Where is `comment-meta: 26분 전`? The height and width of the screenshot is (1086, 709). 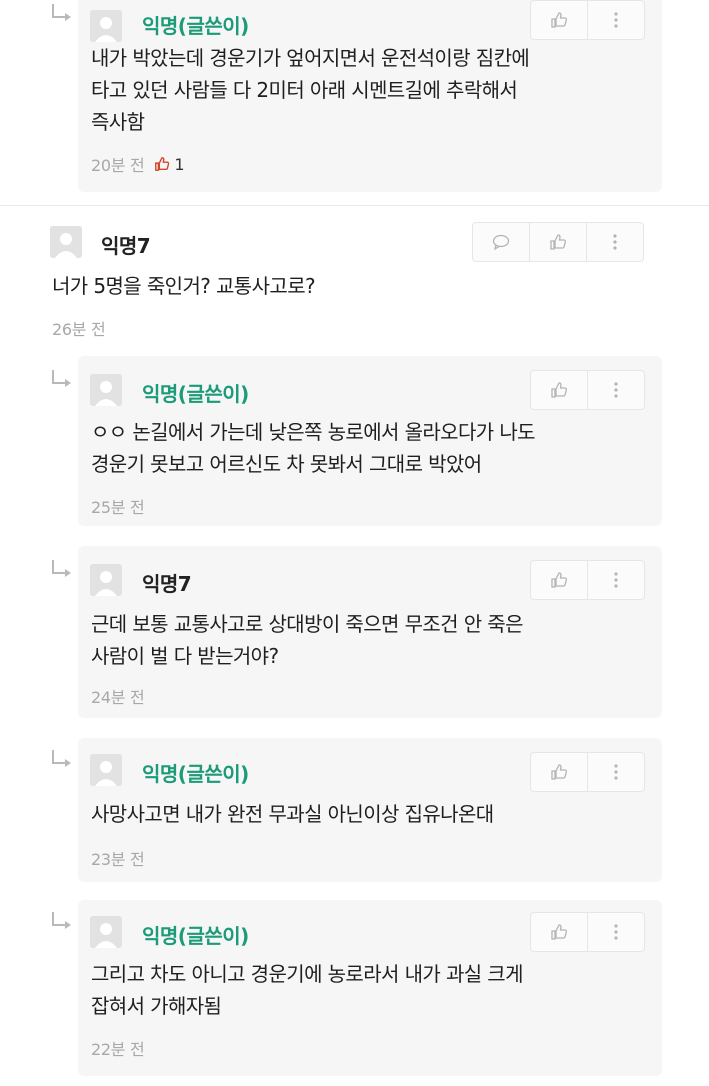 comment-meta: 26분 전 is located at coordinates (79, 328).